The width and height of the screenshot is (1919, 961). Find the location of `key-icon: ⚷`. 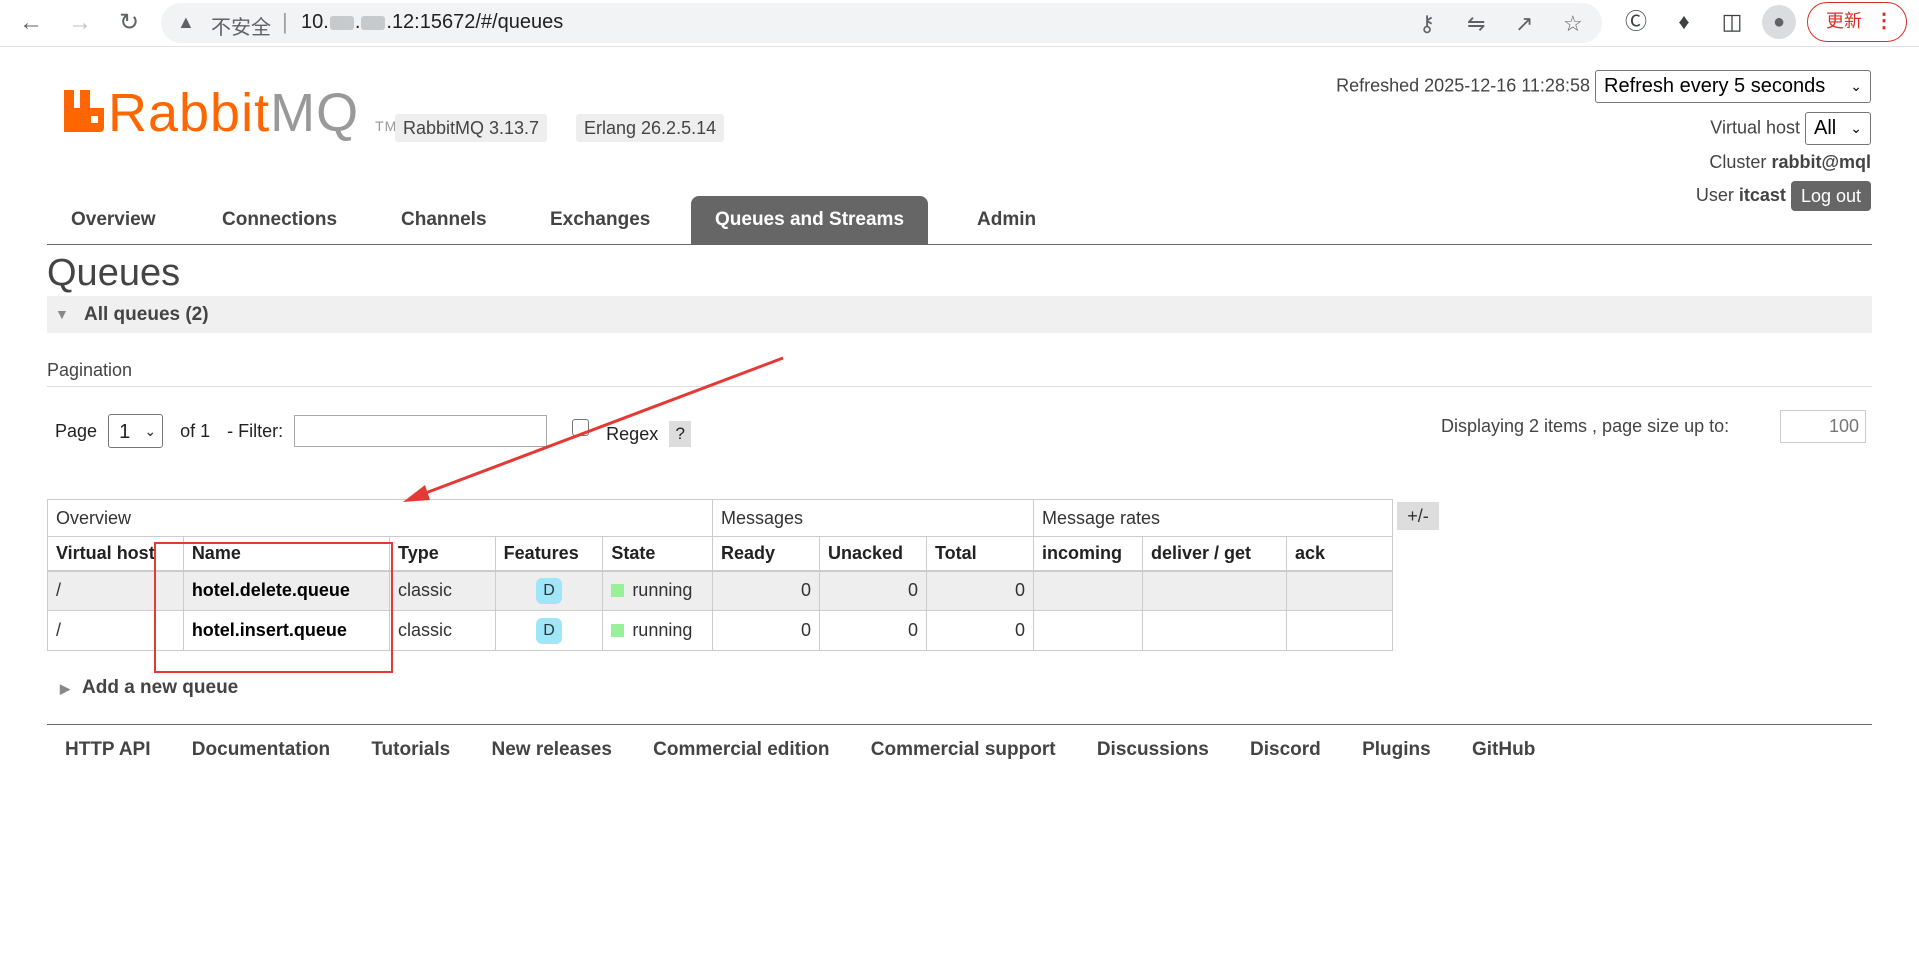

key-icon: ⚷ is located at coordinates (1427, 24).